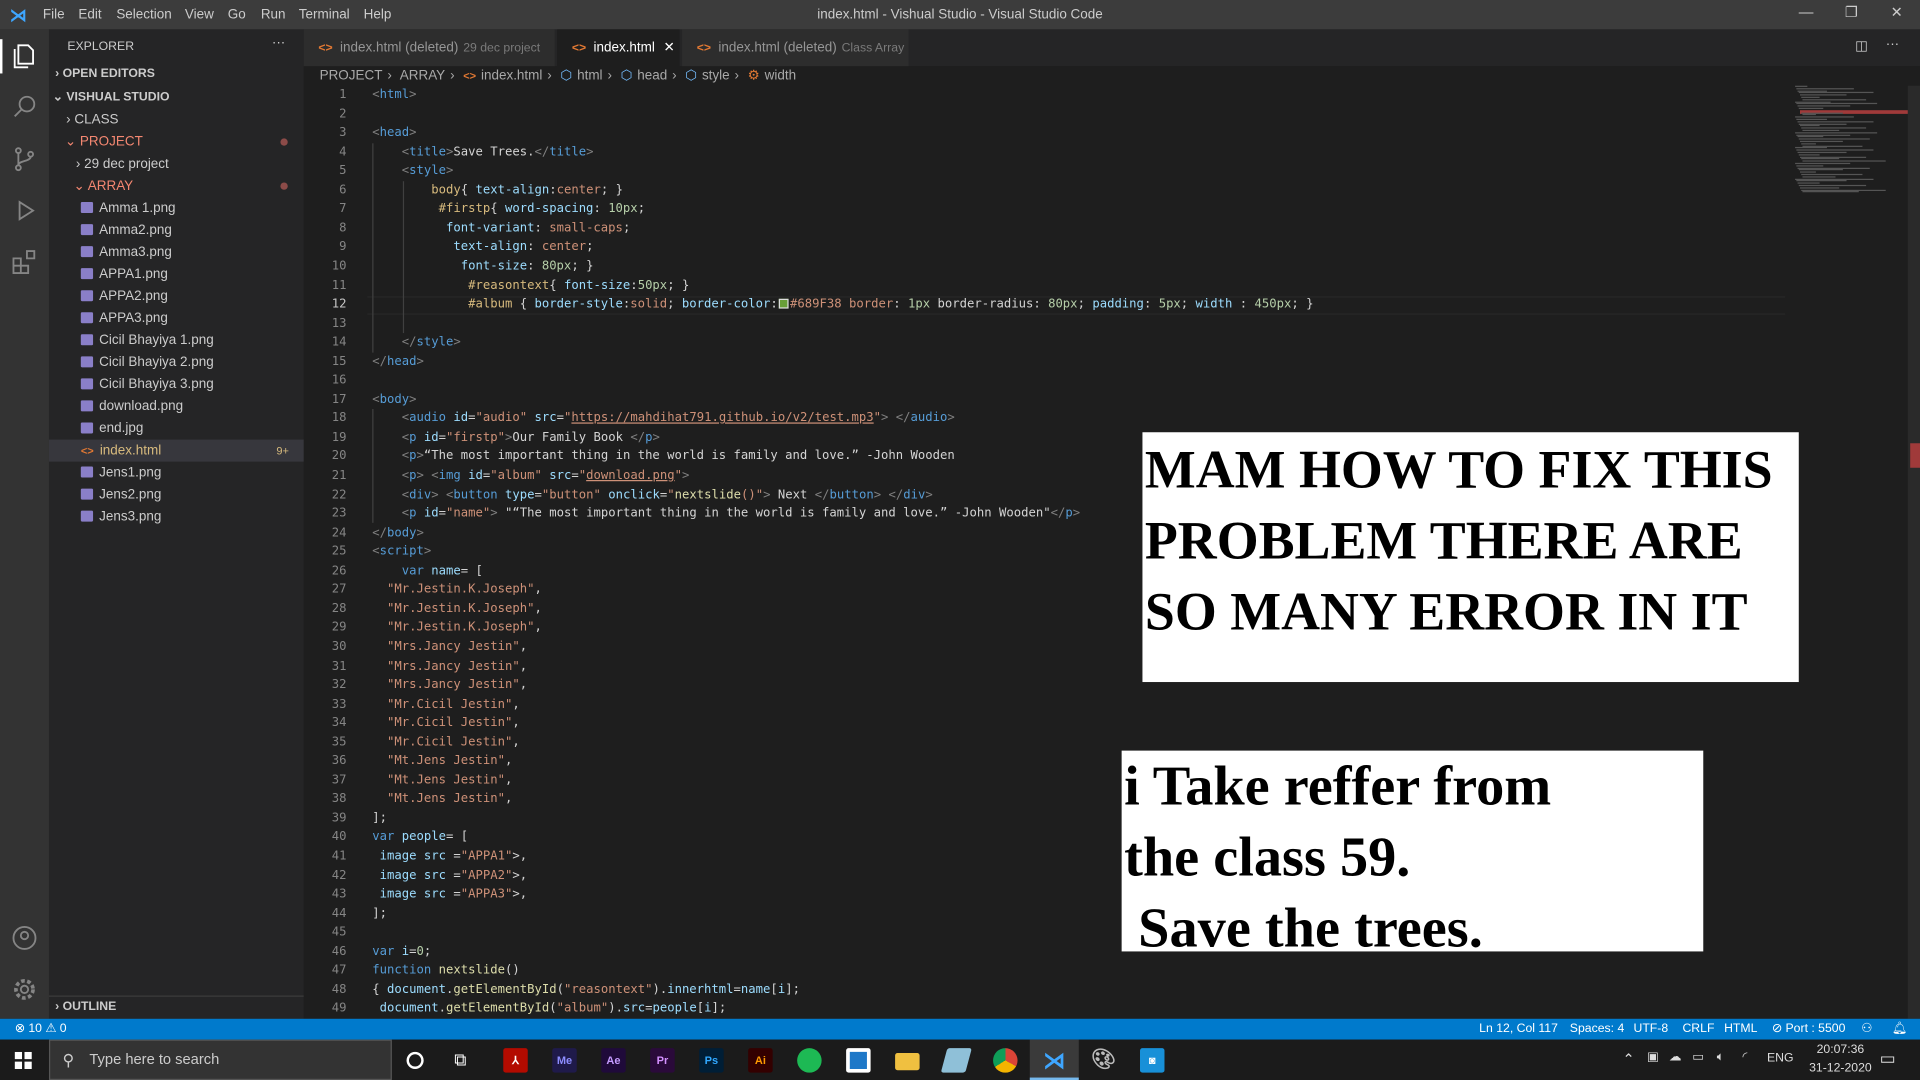 The image size is (1920, 1080). What do you see at coordinates (1806, 15) in the screenshot?
I see `minimize-button: —` at bounding box center [1806, 15].